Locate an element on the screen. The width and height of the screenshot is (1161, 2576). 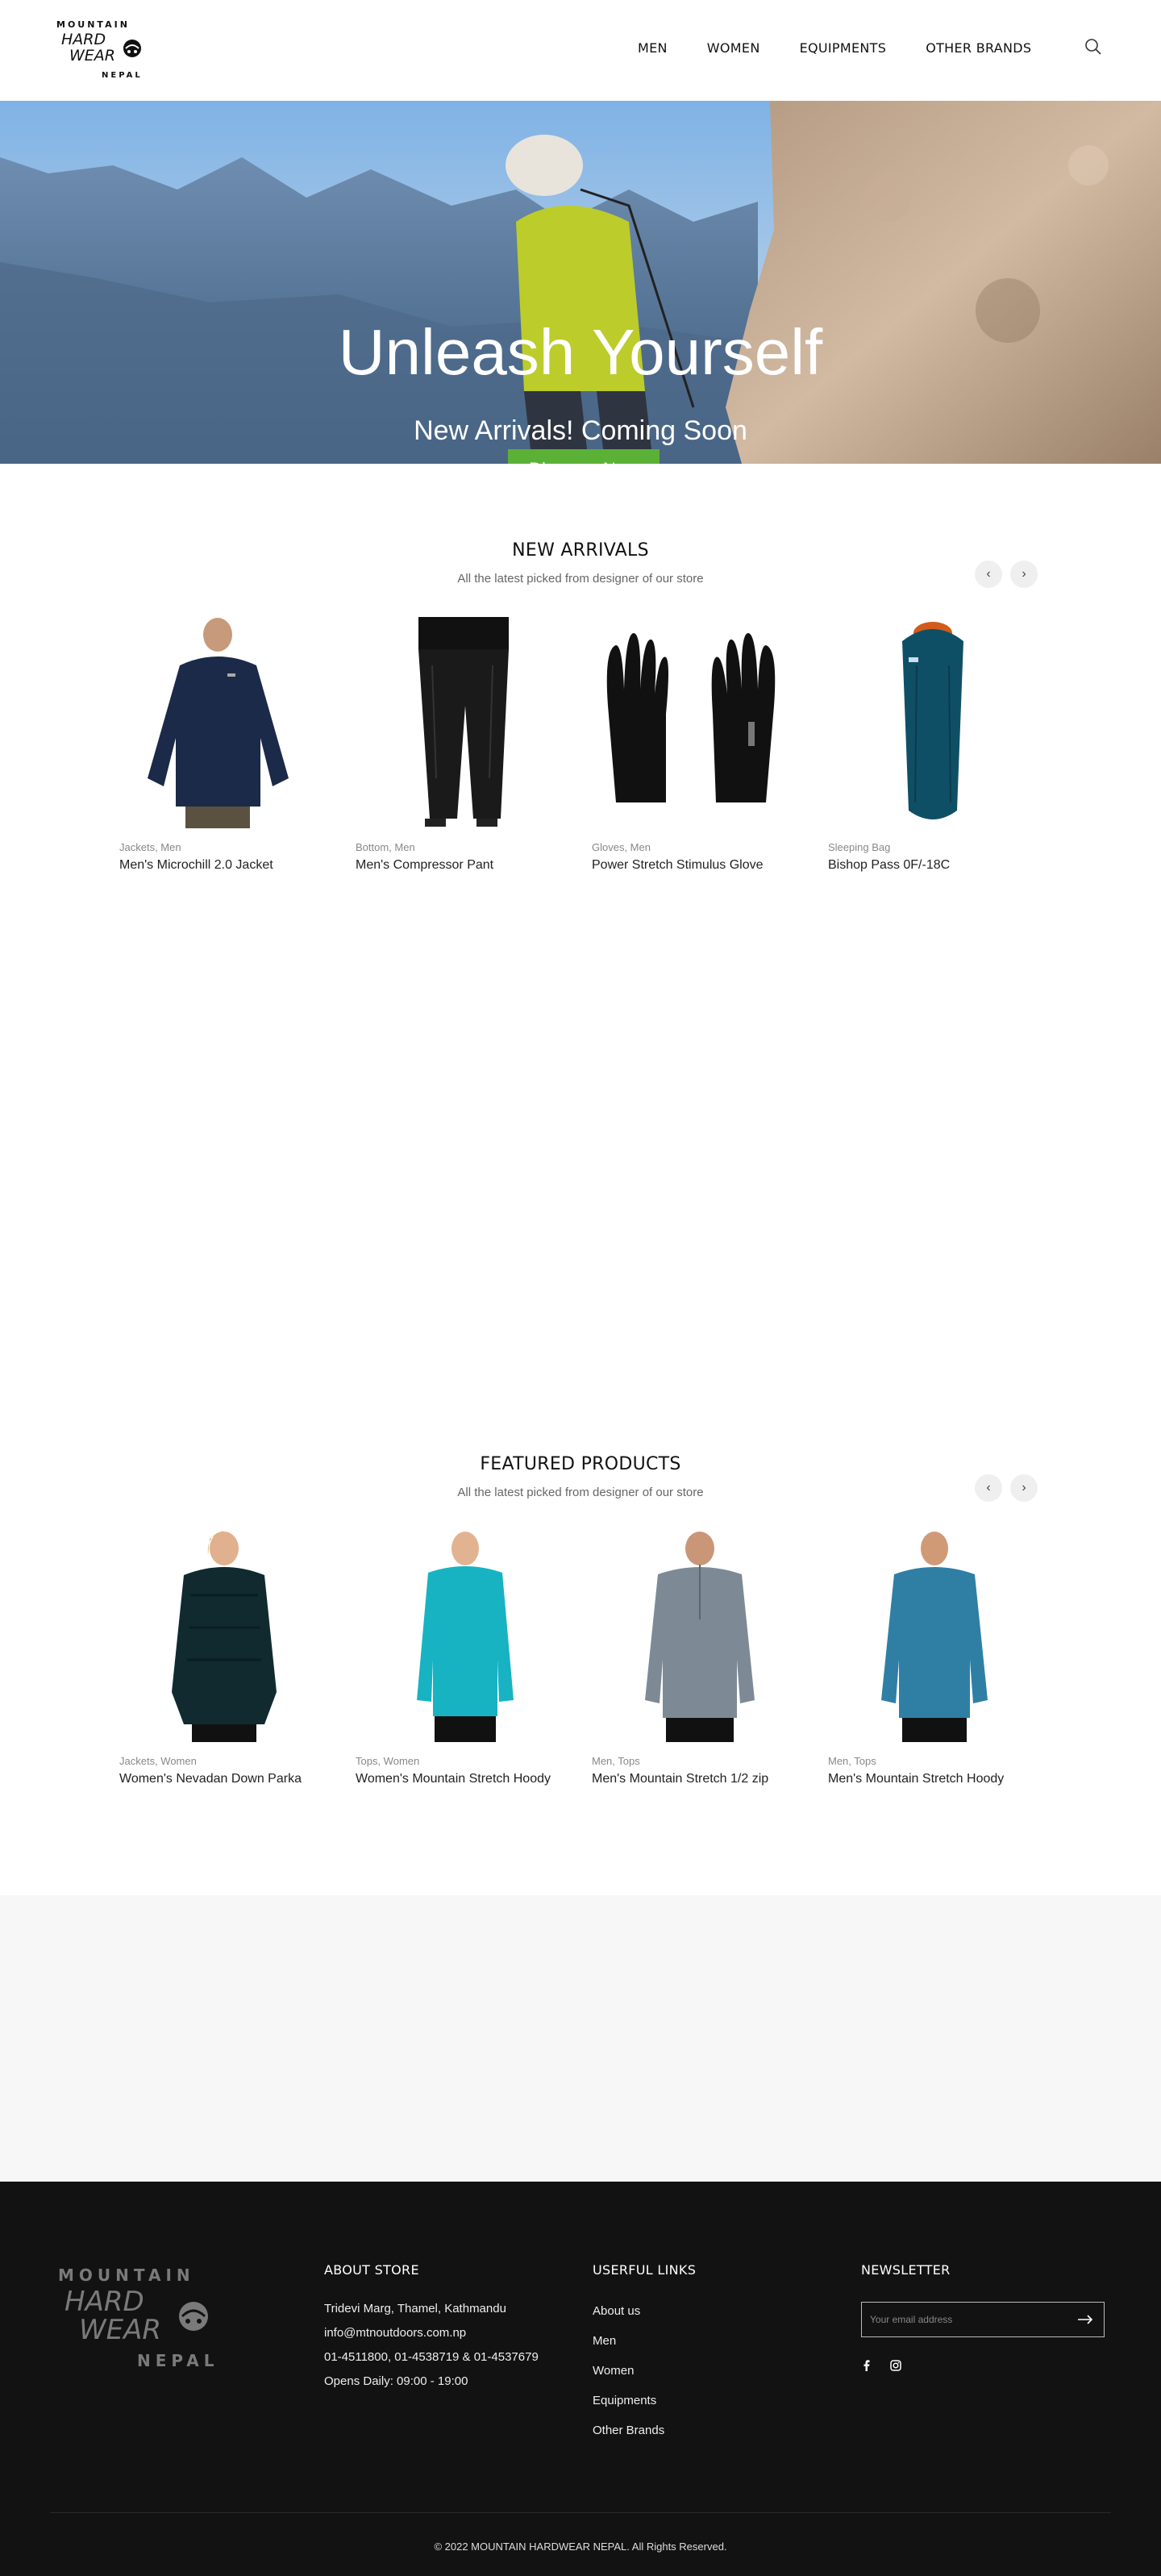
featured-prev-button: ‹ is located at coordinates (988, 1488).